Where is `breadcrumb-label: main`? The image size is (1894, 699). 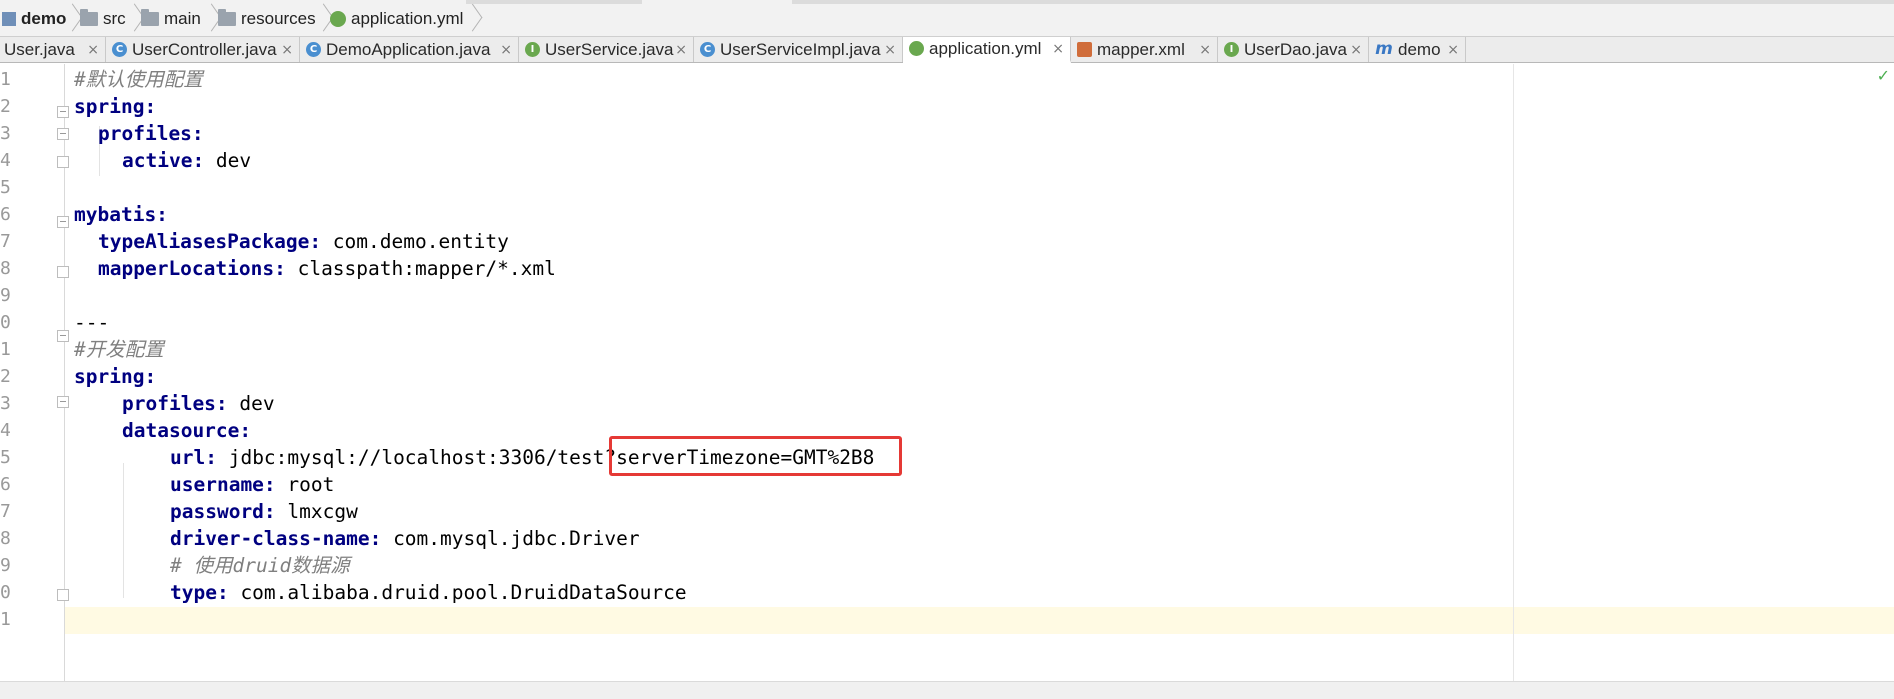 breadcrumb-label: main is located at coordinates (182, 18).